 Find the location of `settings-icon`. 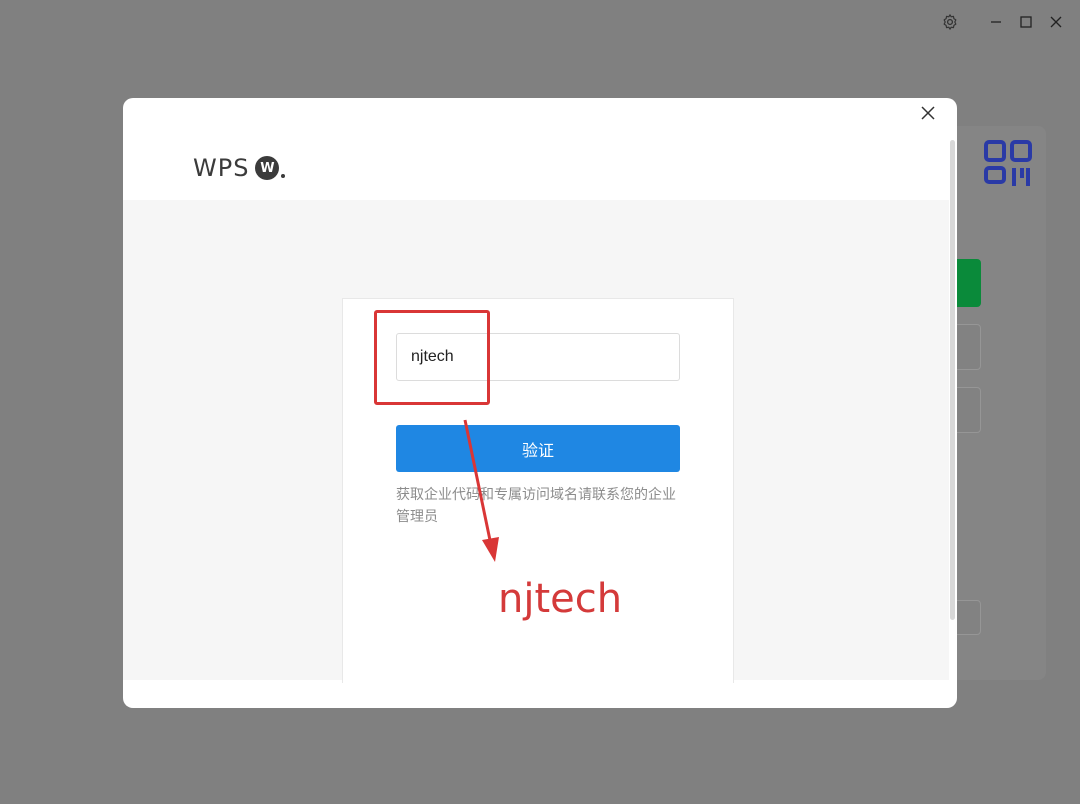

settings-icon is located at coordinates (950, 22).